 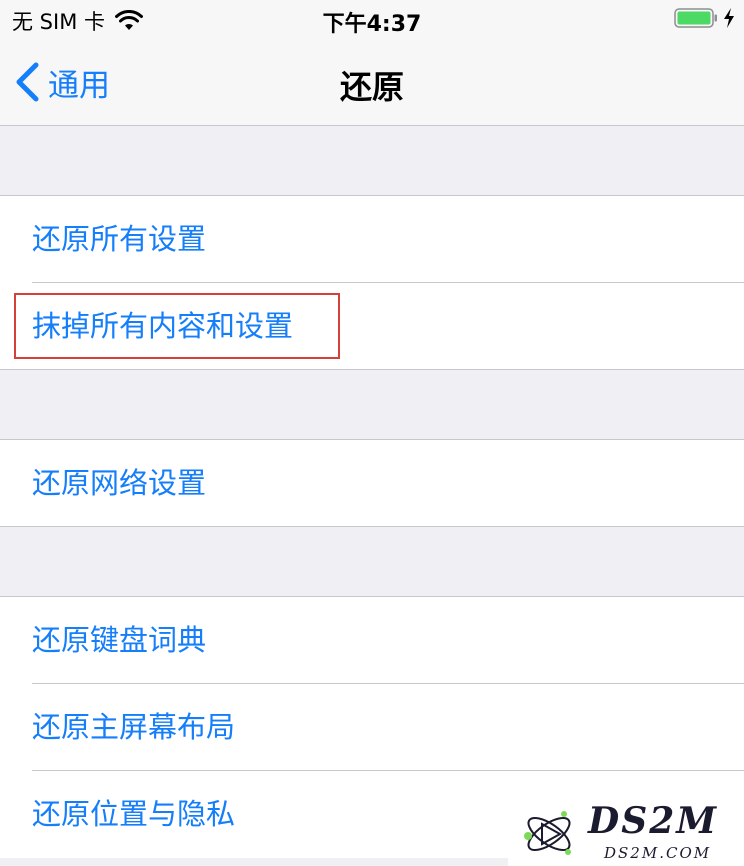 I want to click on list-item-label: 还原所有设置, so click(x=119, y=239).